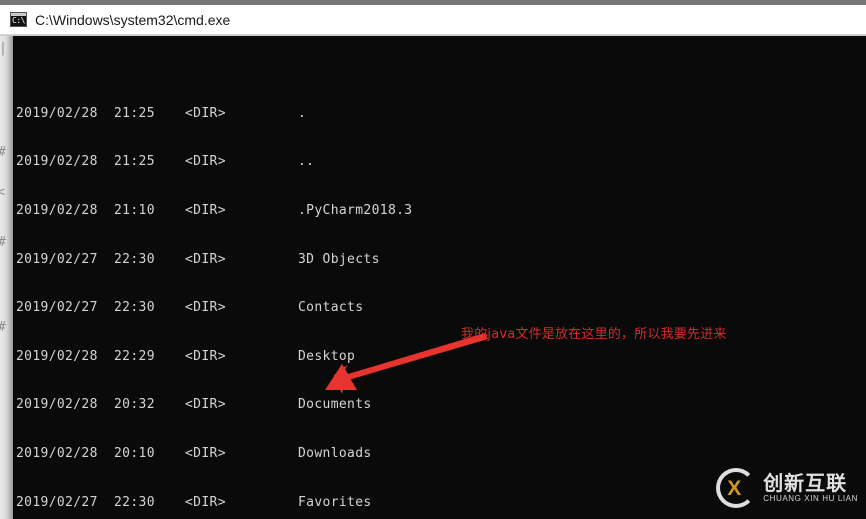  Describe the element at coordinates (339, 259) in the screenshot. I see `row-name: 3D Objects` at that location.